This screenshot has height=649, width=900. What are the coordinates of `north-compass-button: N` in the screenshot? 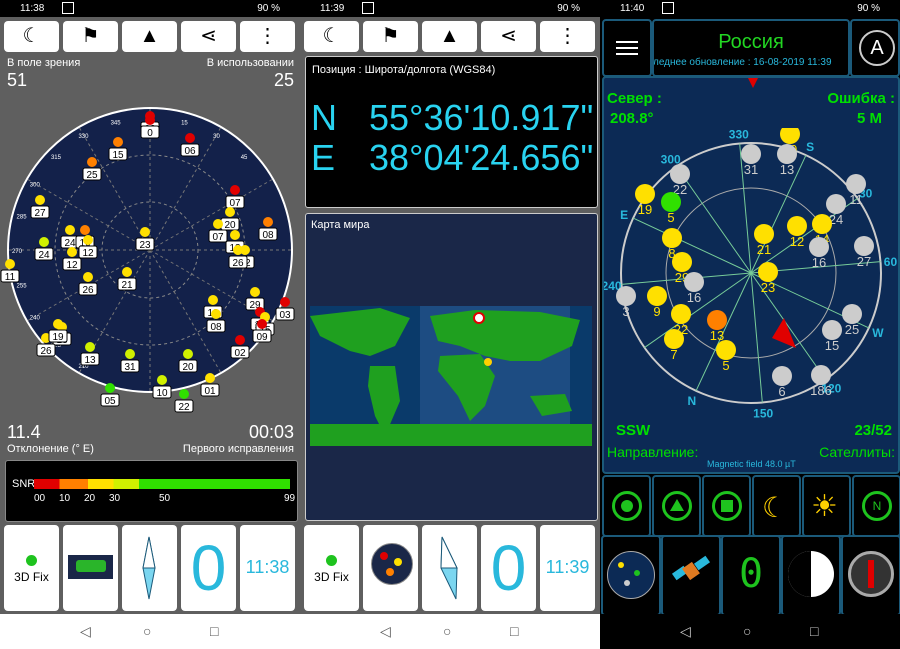 It's located at (876, 506).